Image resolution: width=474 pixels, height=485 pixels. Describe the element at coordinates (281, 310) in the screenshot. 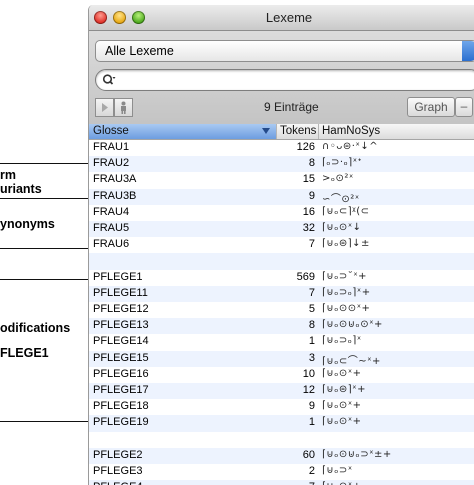

I see `table-row: PFLEGE12 5 ⌈⊍ₒ⊙⊙ˣ+` at that location.